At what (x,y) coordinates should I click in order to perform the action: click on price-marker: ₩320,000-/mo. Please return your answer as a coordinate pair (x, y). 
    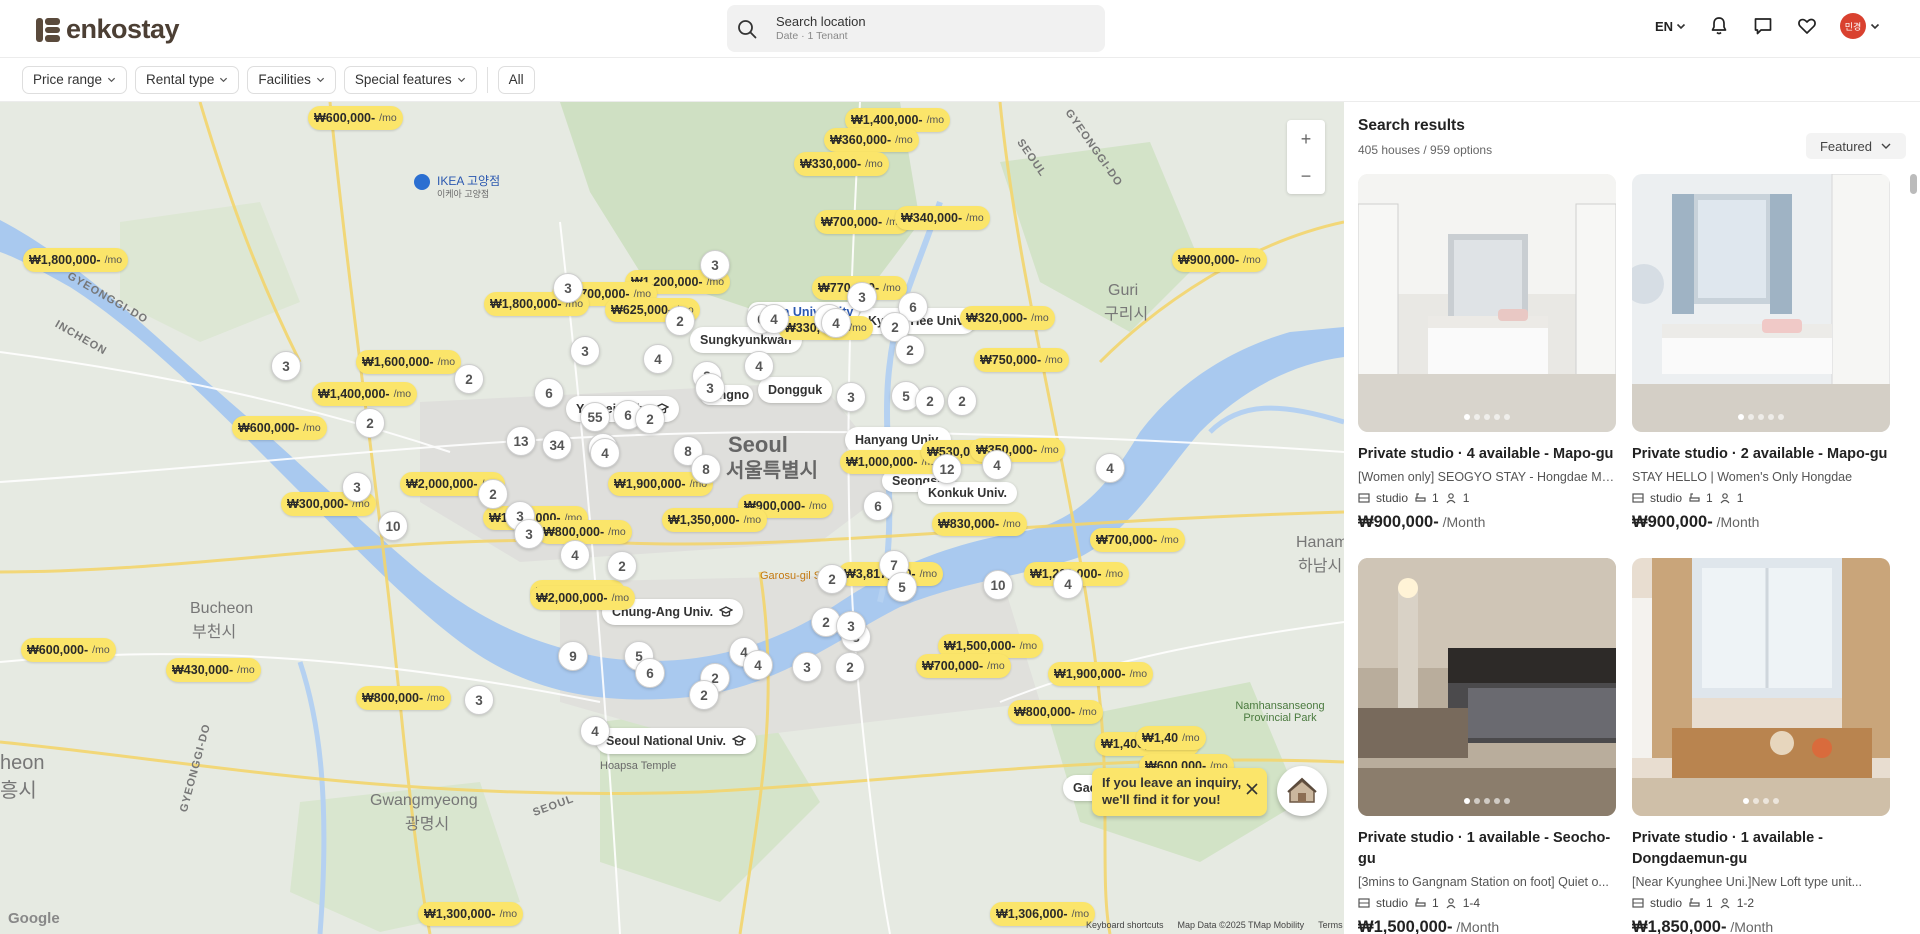
    Looking at the image, I should click on (1007, 318).